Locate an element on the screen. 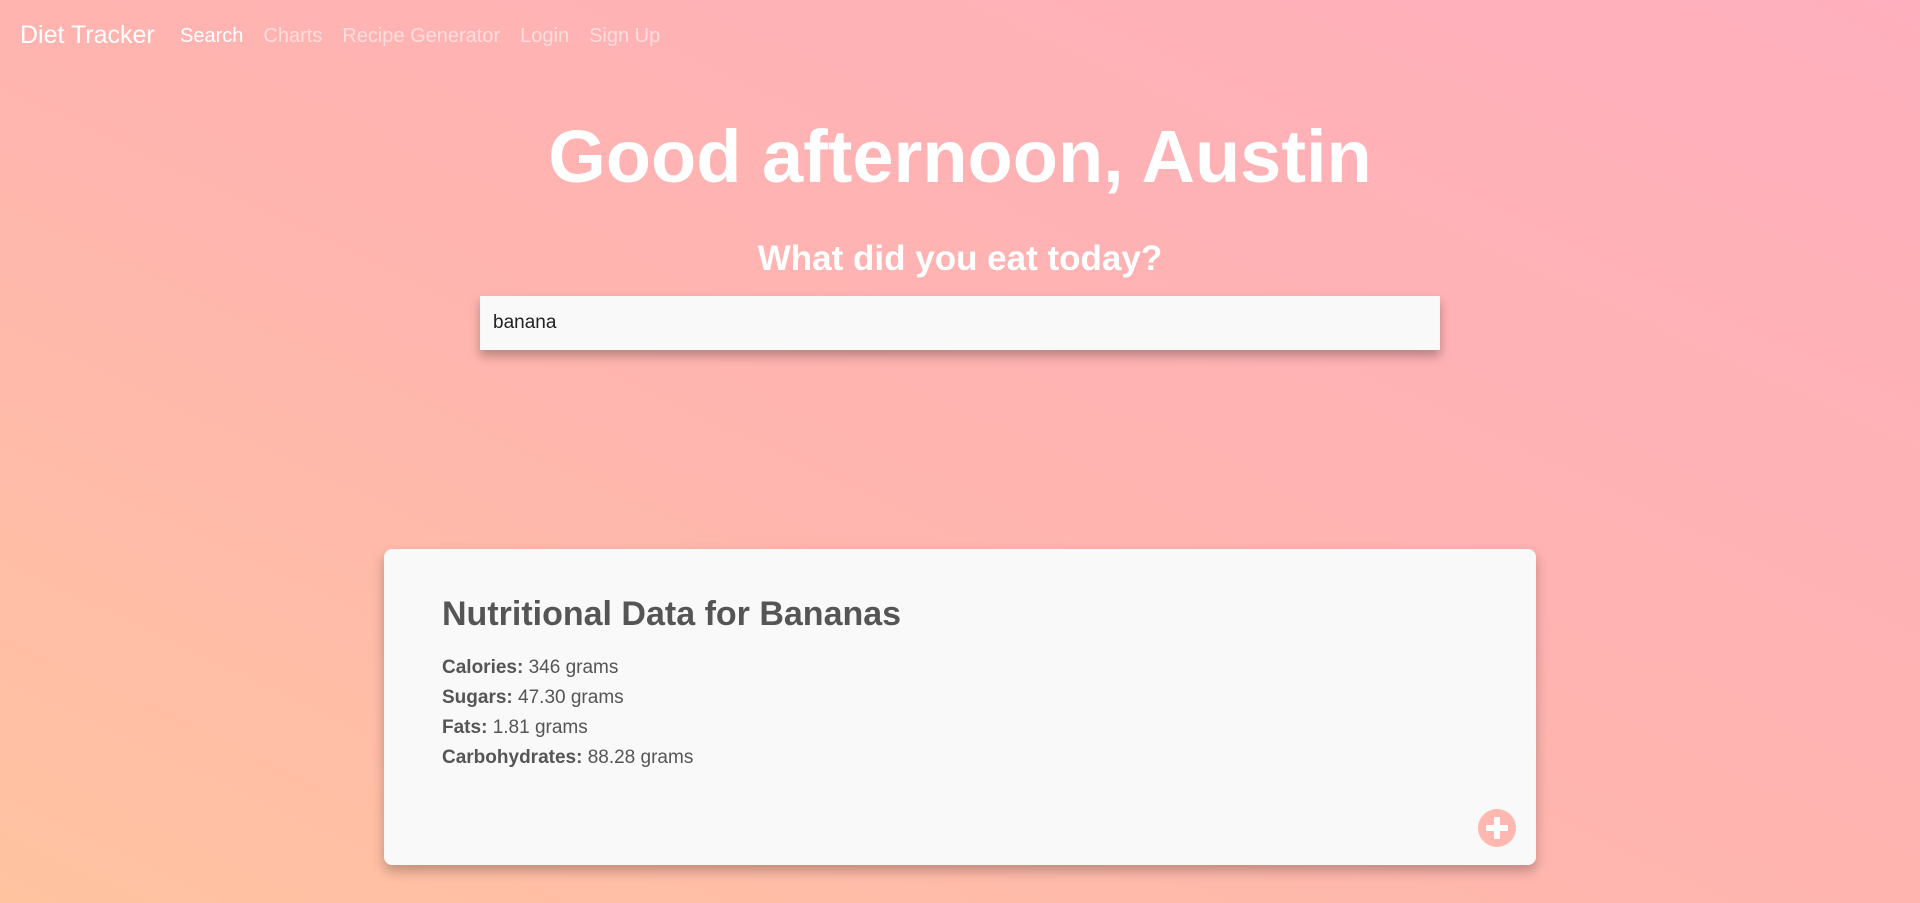  food-prompt: What did you eat today? is located at coordinates (960, 258).